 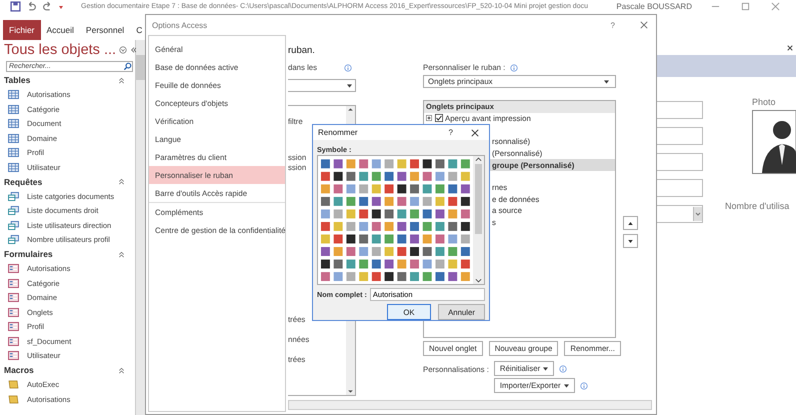 I want to click on user-name: Pascale BOUSSARD, so click(x=654, y=6).